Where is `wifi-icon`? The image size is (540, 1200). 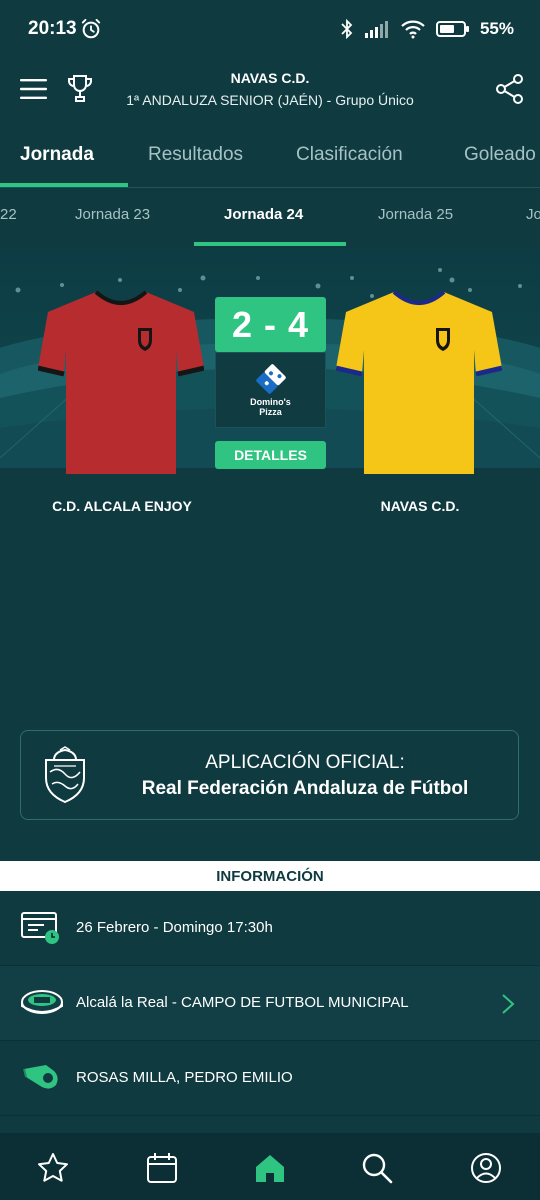
wifi-icon is located at coordinates (413, 29).